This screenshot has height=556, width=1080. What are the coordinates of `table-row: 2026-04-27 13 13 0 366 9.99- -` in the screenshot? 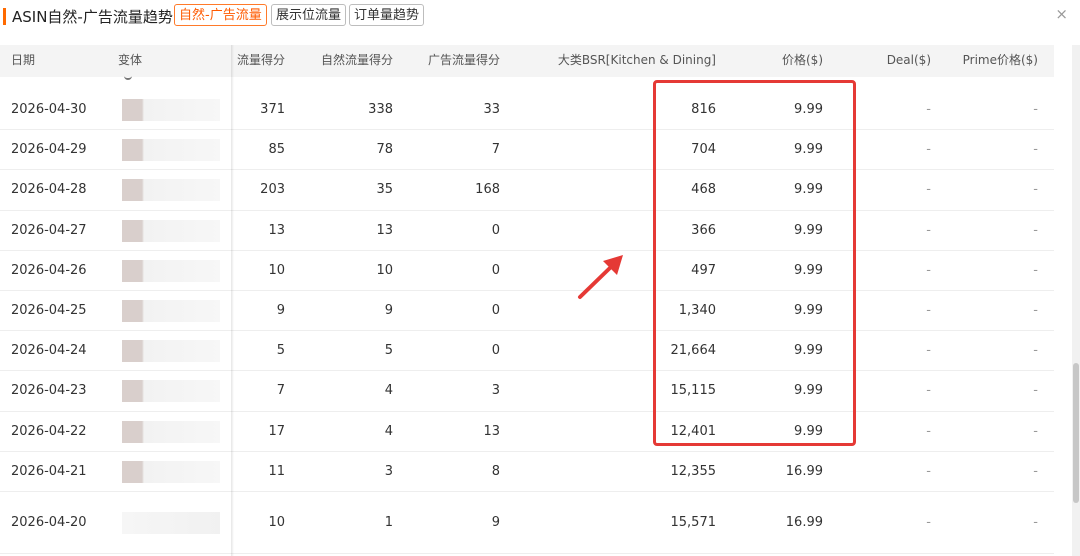 It's located at (527, 231).